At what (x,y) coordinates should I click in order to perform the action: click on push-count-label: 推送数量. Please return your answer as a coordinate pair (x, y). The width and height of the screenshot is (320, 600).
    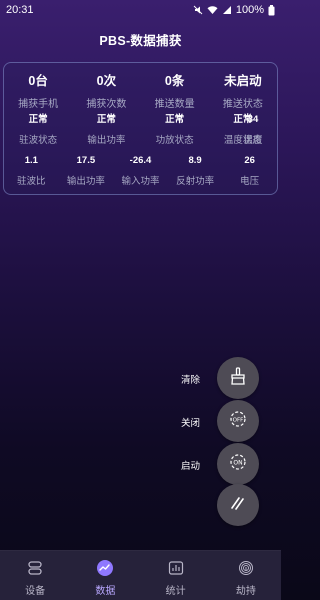
    Looking at the image, I should click on (174, 104).